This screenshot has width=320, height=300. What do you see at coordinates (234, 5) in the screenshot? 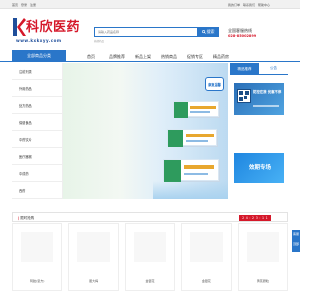
I see `top-link-orders: 我的订单` at bounding box center [234, 5].